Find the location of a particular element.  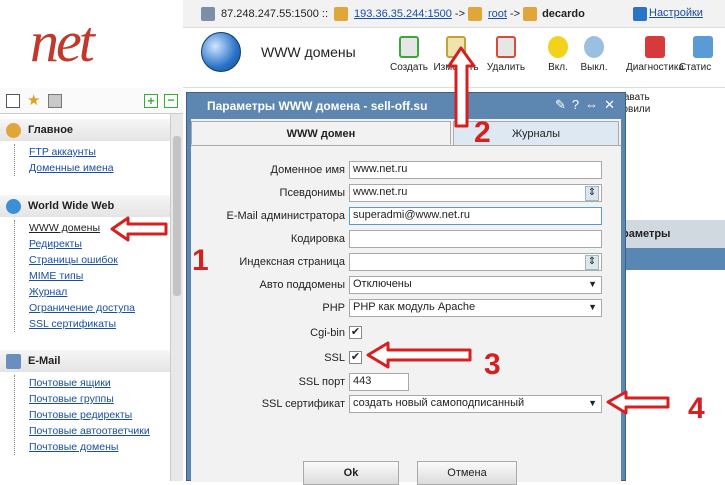

root-user-link: root is located at coordinates (497, 14).